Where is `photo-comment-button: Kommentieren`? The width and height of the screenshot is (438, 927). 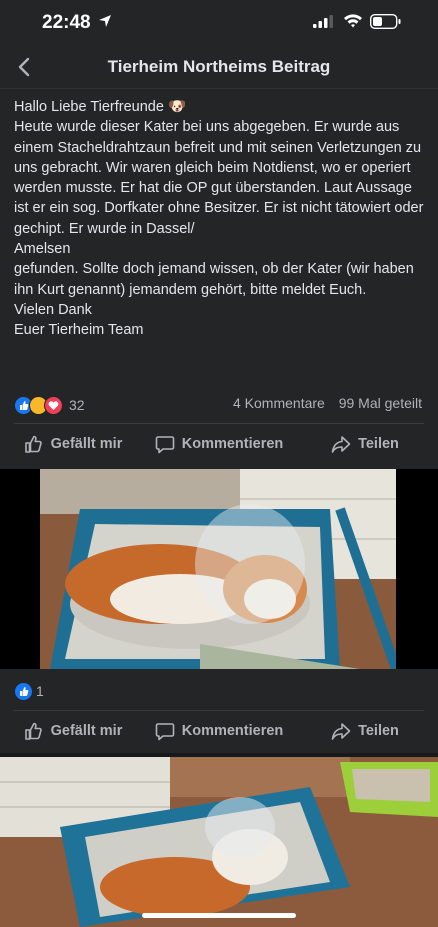 photo-comment-button: Kommentieren is located at coordinates (219, 731).